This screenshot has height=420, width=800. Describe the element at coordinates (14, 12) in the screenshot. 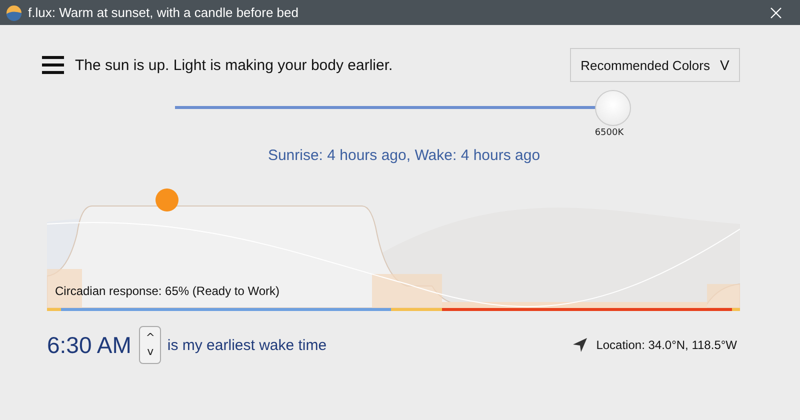

I see `app-logo-icon` at that location.